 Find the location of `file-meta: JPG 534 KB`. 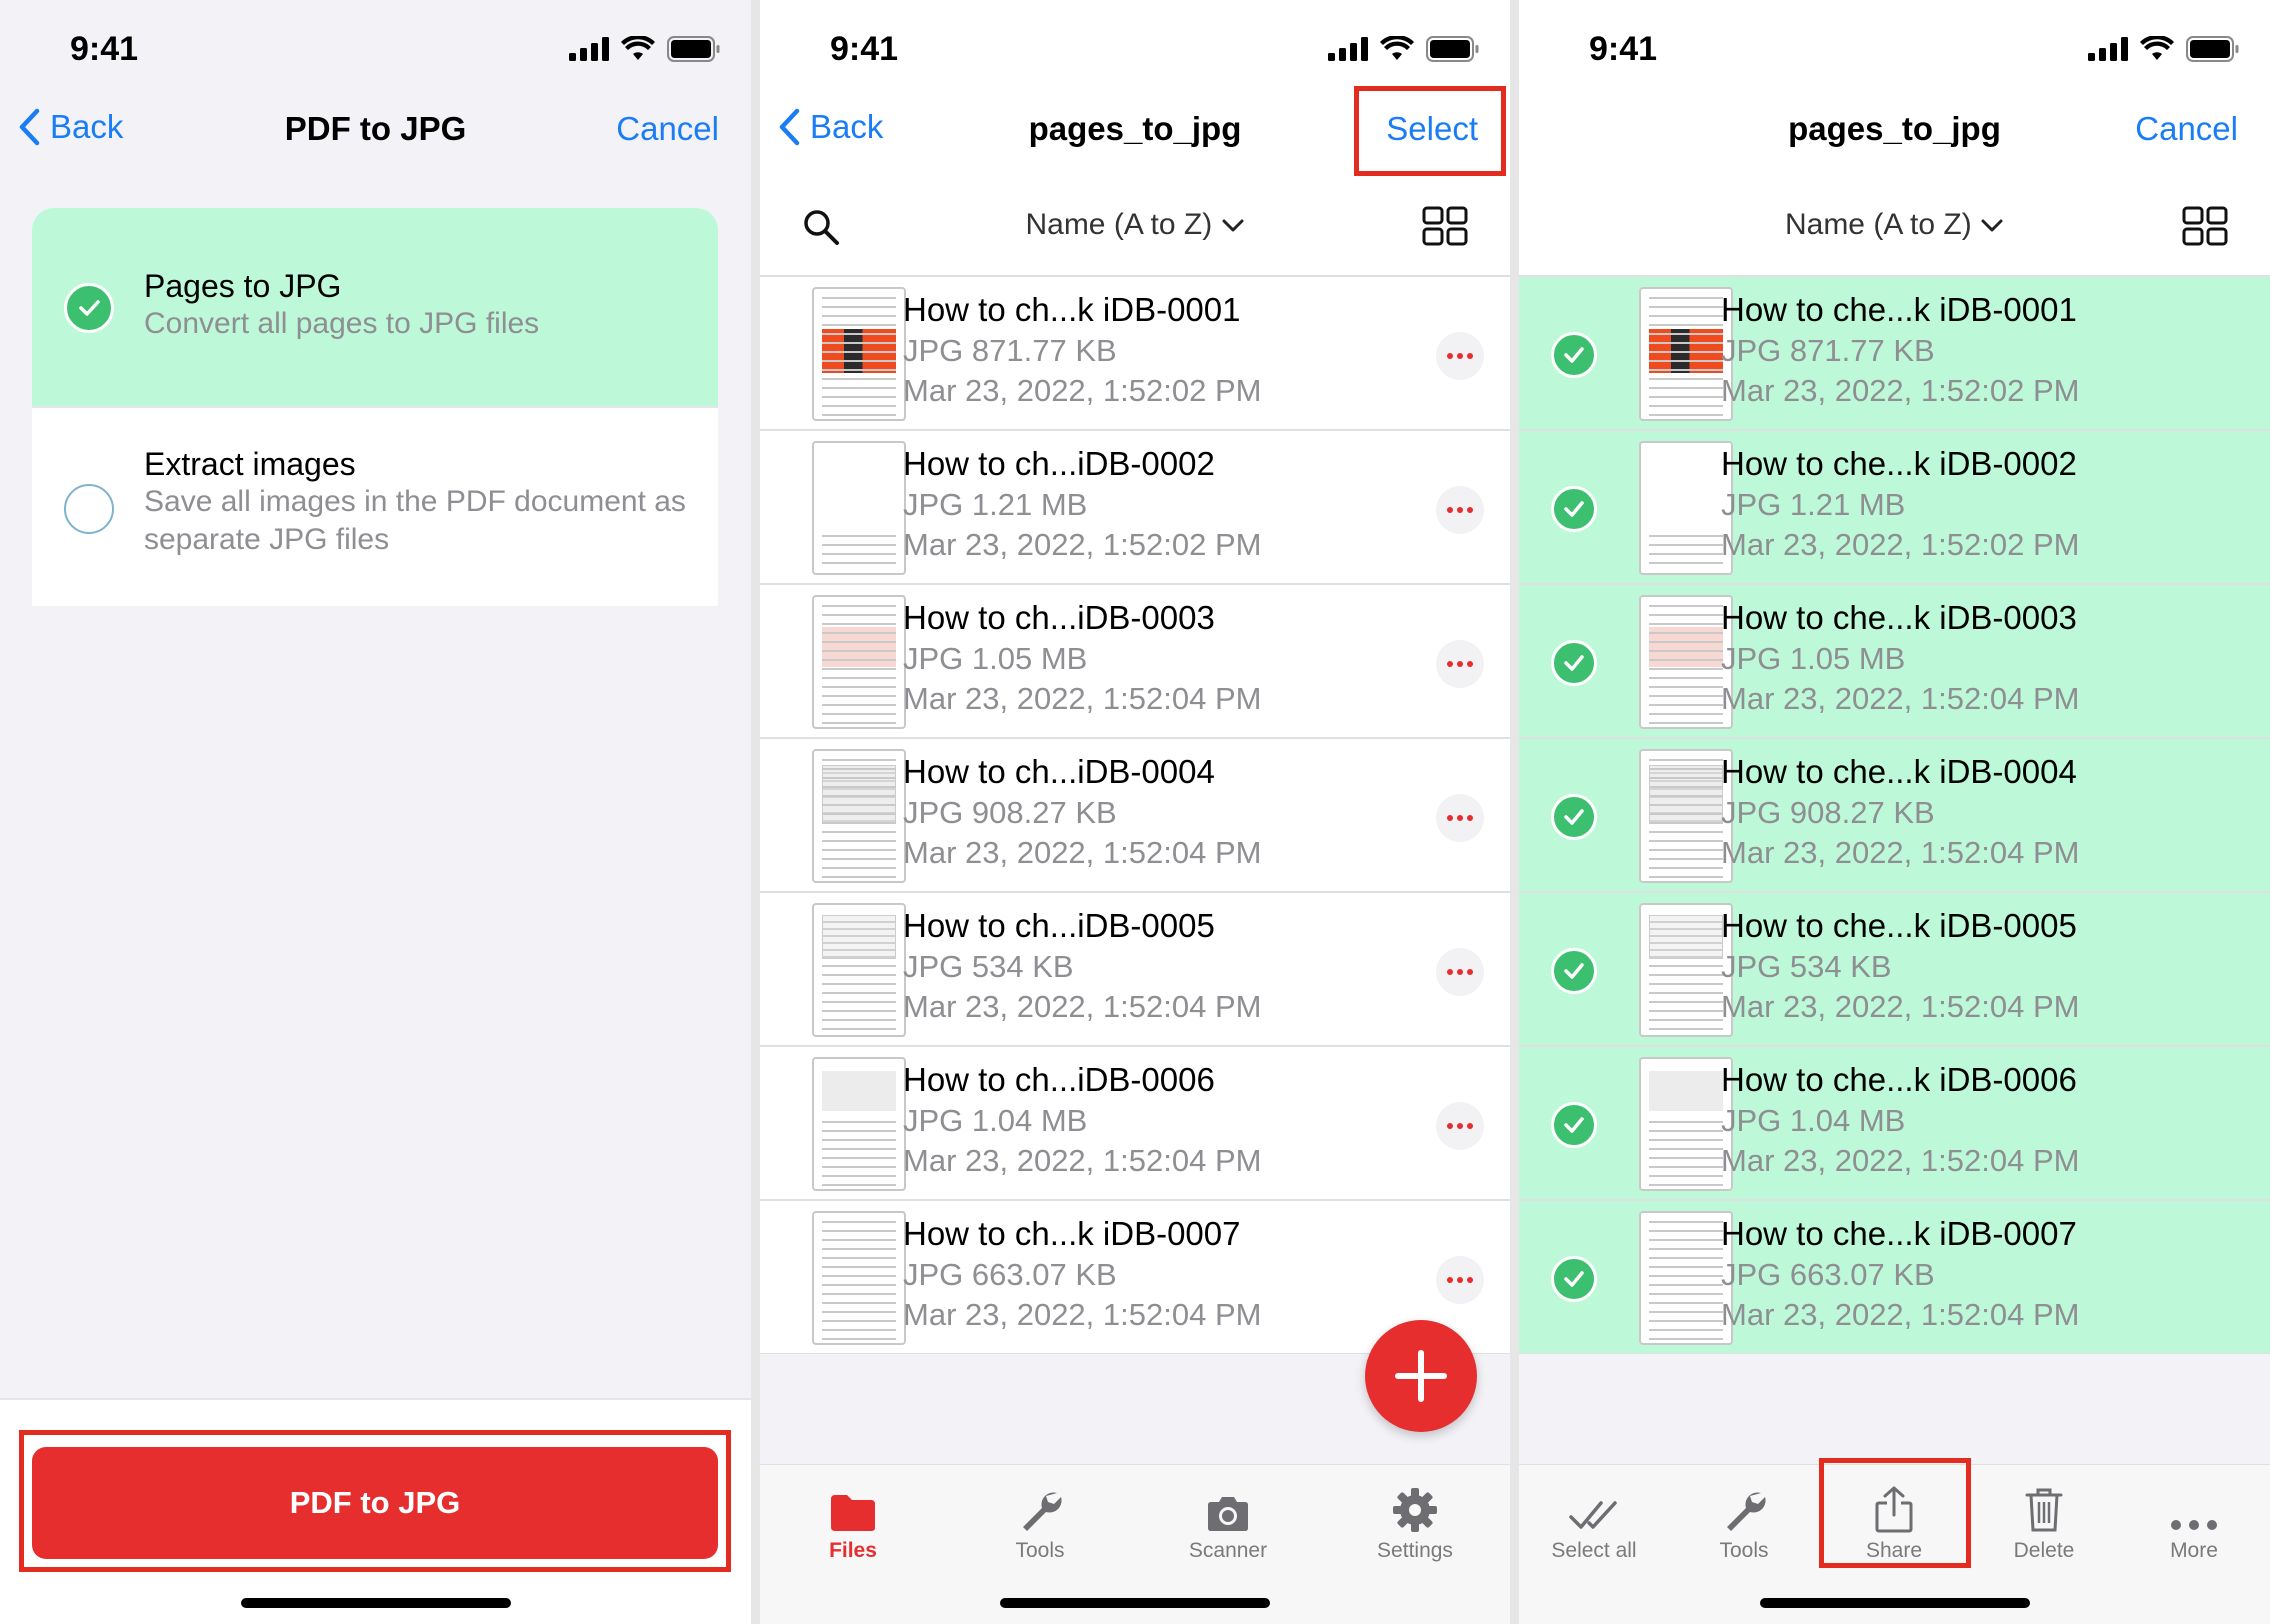

file-meta: JPG 534 KB is located at coordinates (1806, 966).